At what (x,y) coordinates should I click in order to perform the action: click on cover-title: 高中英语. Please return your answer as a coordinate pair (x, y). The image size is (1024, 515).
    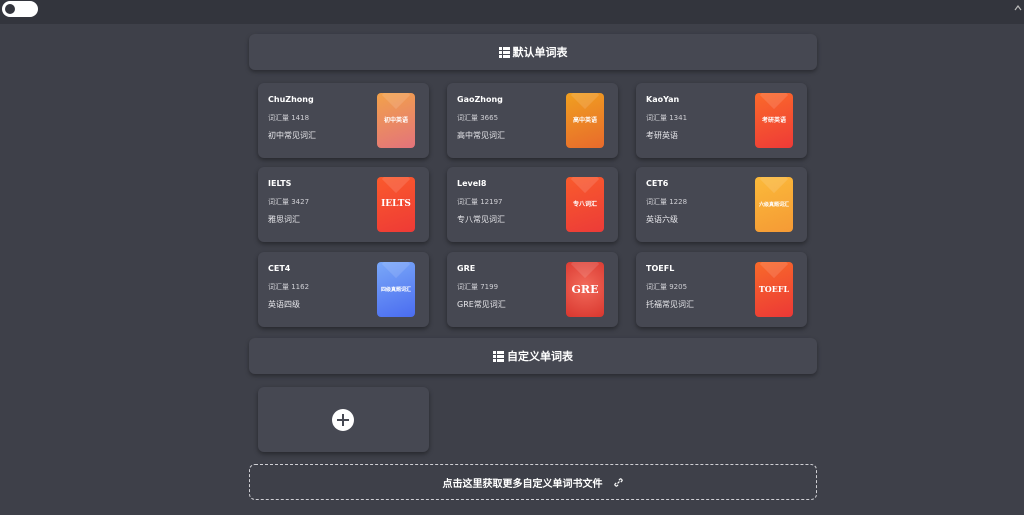
    Looking at the image, I should click on (584, 120).